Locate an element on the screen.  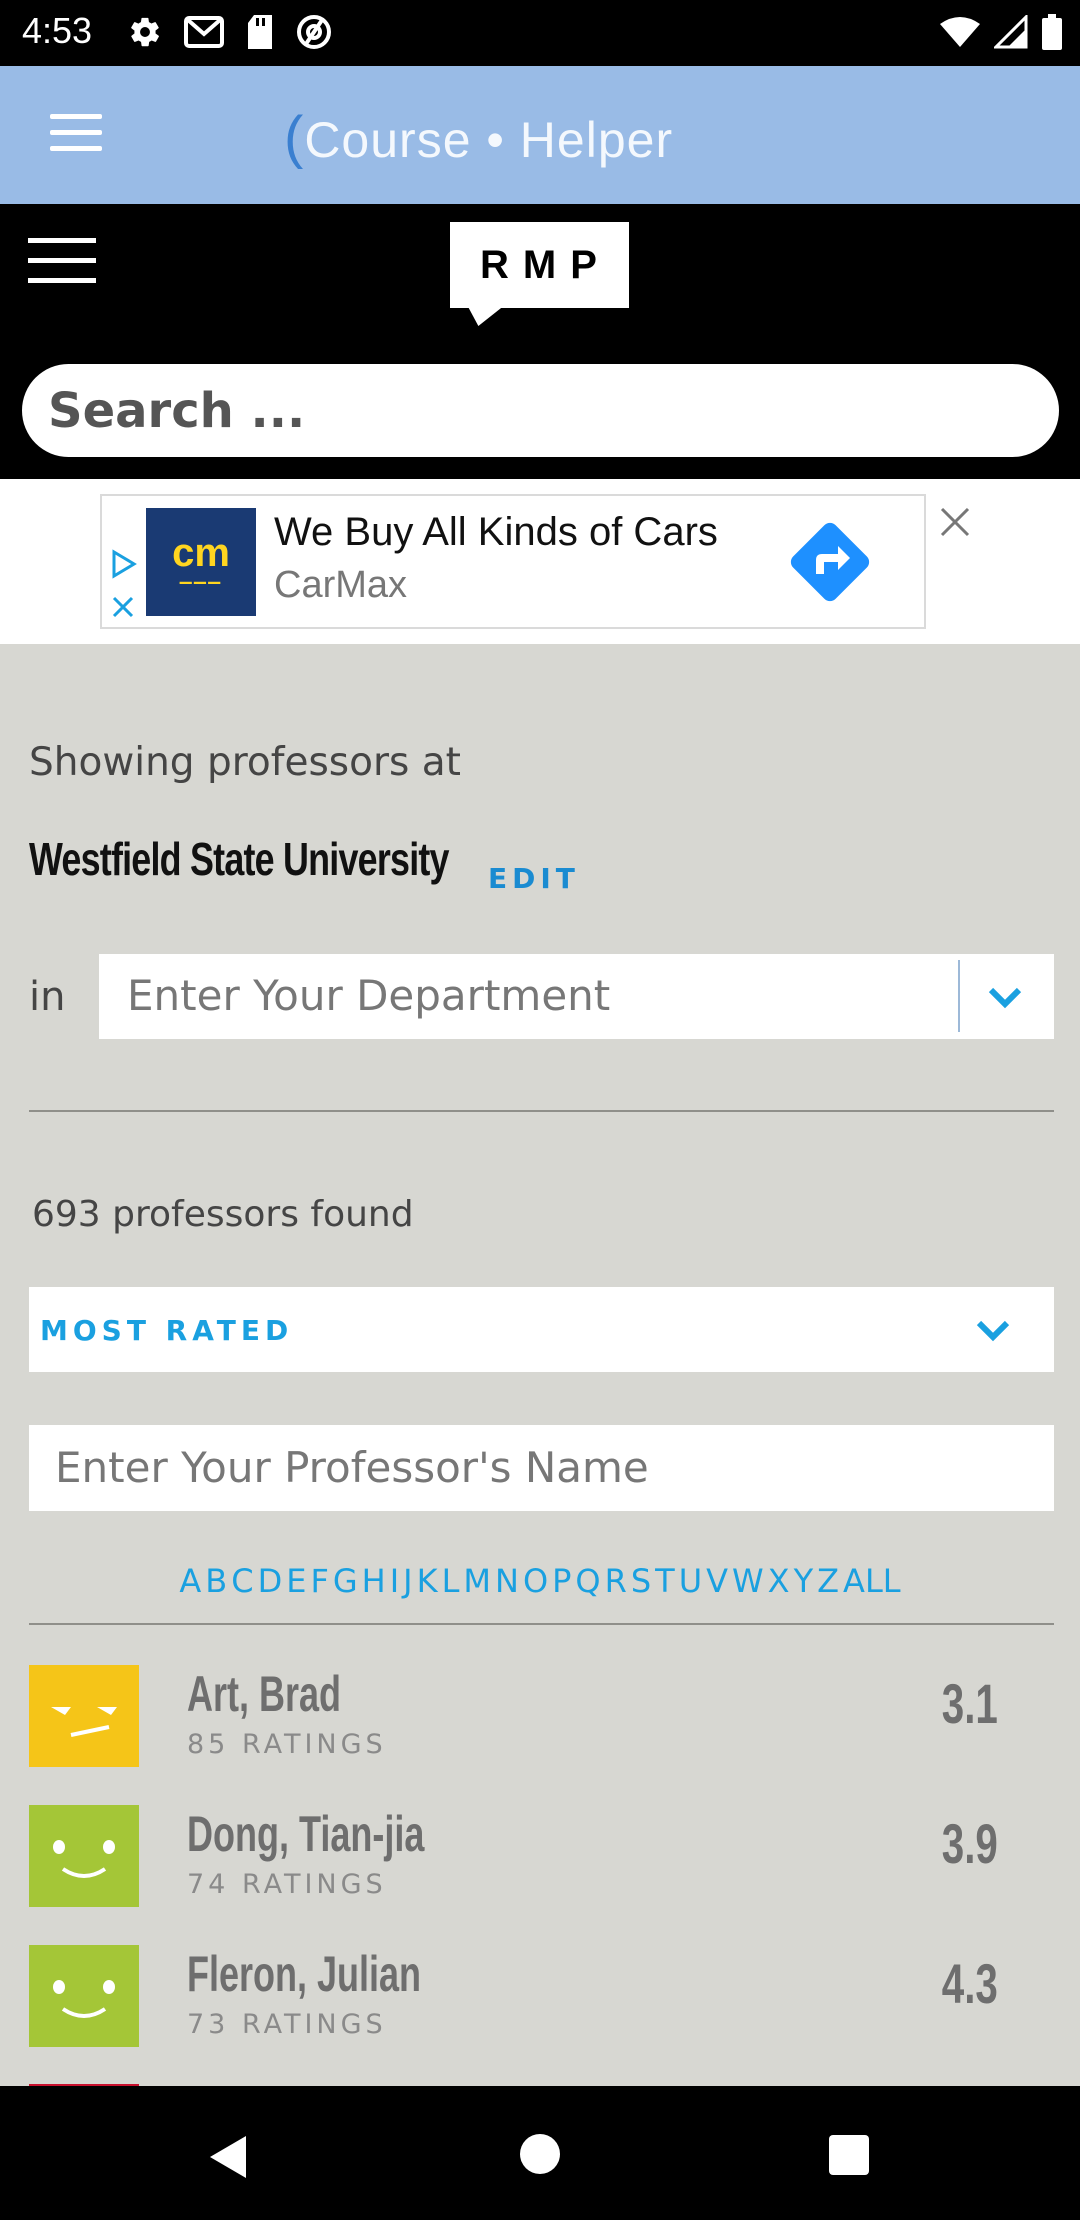
alpha-letter: N is located at coordinates (507, 1581).